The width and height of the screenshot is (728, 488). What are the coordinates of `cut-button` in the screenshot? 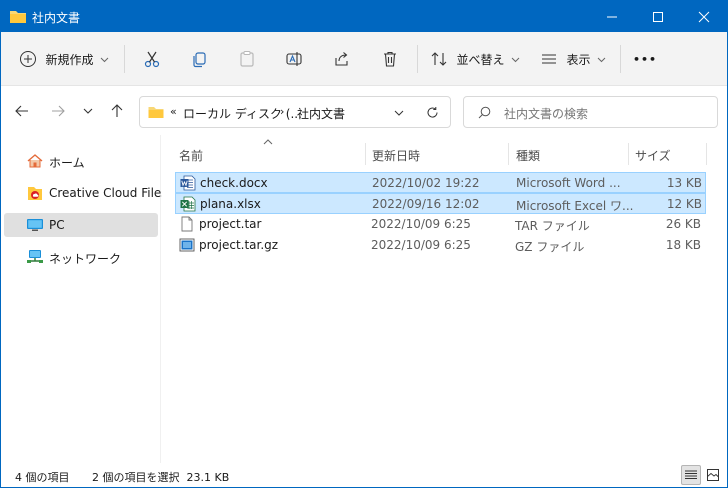 It's located at (152, 59).